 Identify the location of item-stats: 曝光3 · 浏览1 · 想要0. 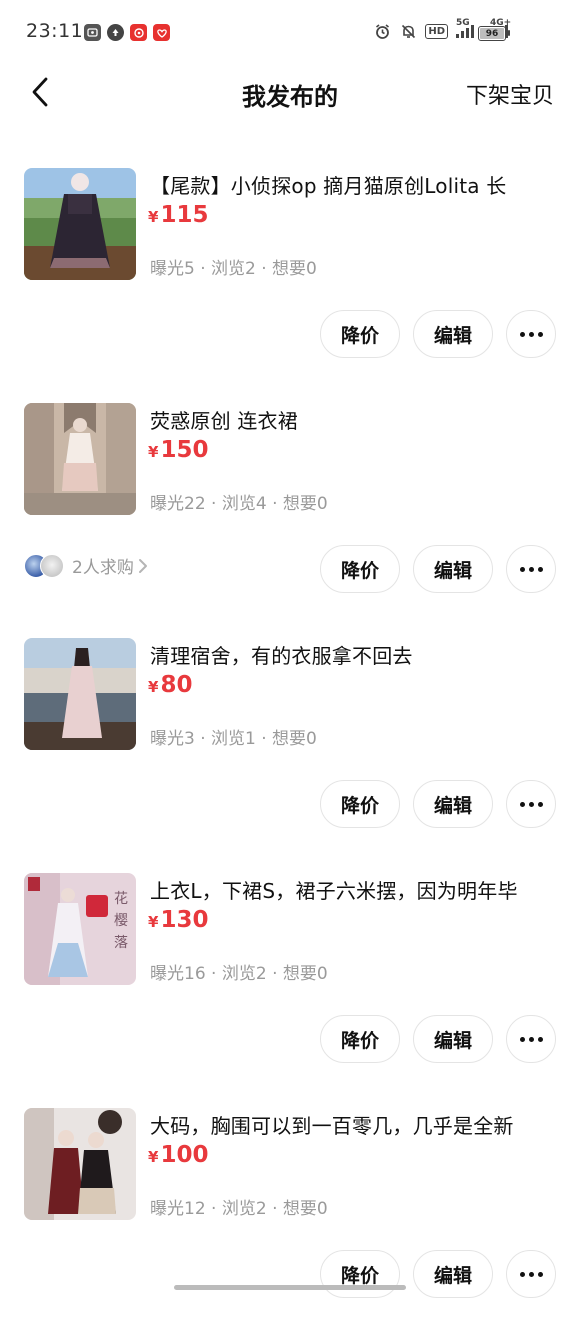
(233, 739).